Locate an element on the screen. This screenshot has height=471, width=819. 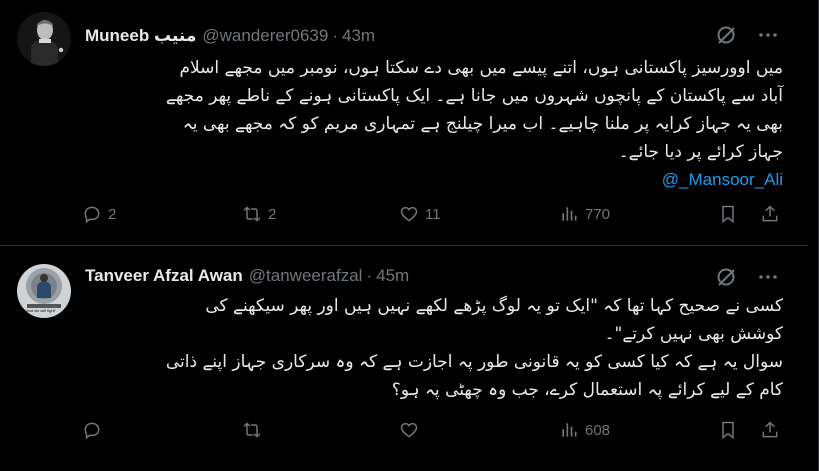
avatar-caption: "and we will fight" is located at coordinates (41, 310).